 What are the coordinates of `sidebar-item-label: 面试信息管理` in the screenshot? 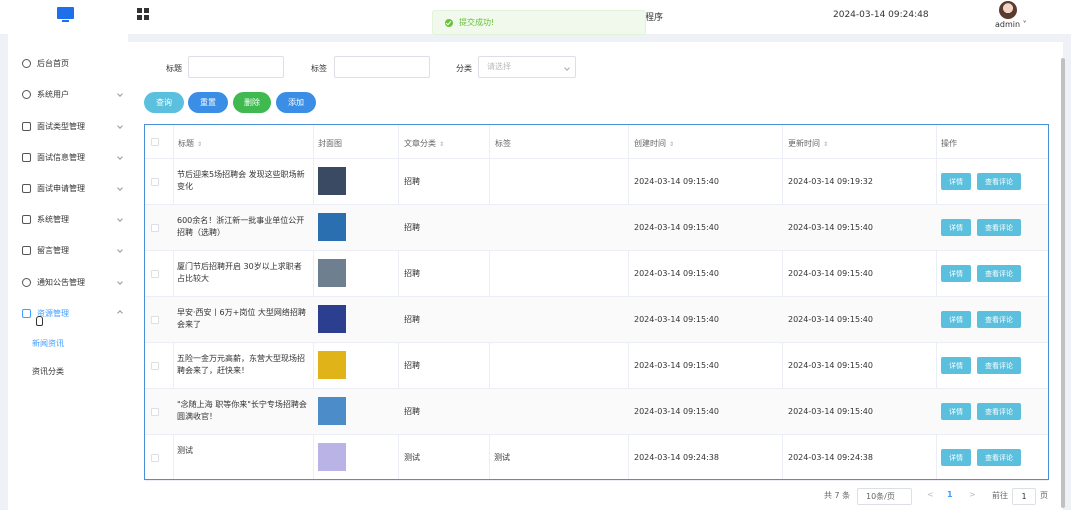 It's located at (61, 157).